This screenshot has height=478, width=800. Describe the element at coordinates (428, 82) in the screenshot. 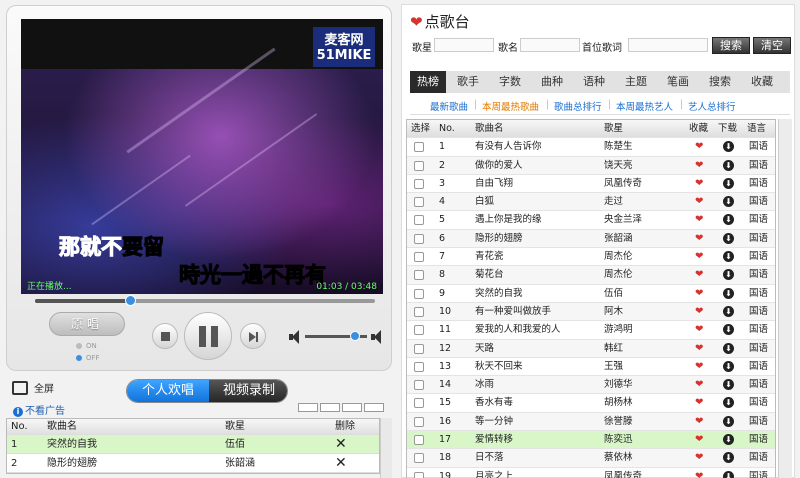

I see `tab-hot: 热榜` at that location.